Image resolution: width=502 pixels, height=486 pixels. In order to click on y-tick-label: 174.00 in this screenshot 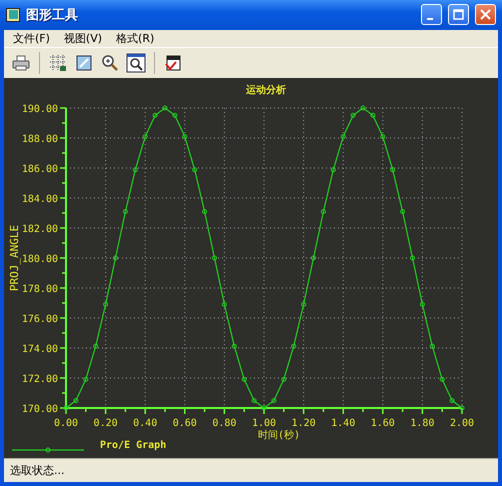, I will do `click(40, 350)`.